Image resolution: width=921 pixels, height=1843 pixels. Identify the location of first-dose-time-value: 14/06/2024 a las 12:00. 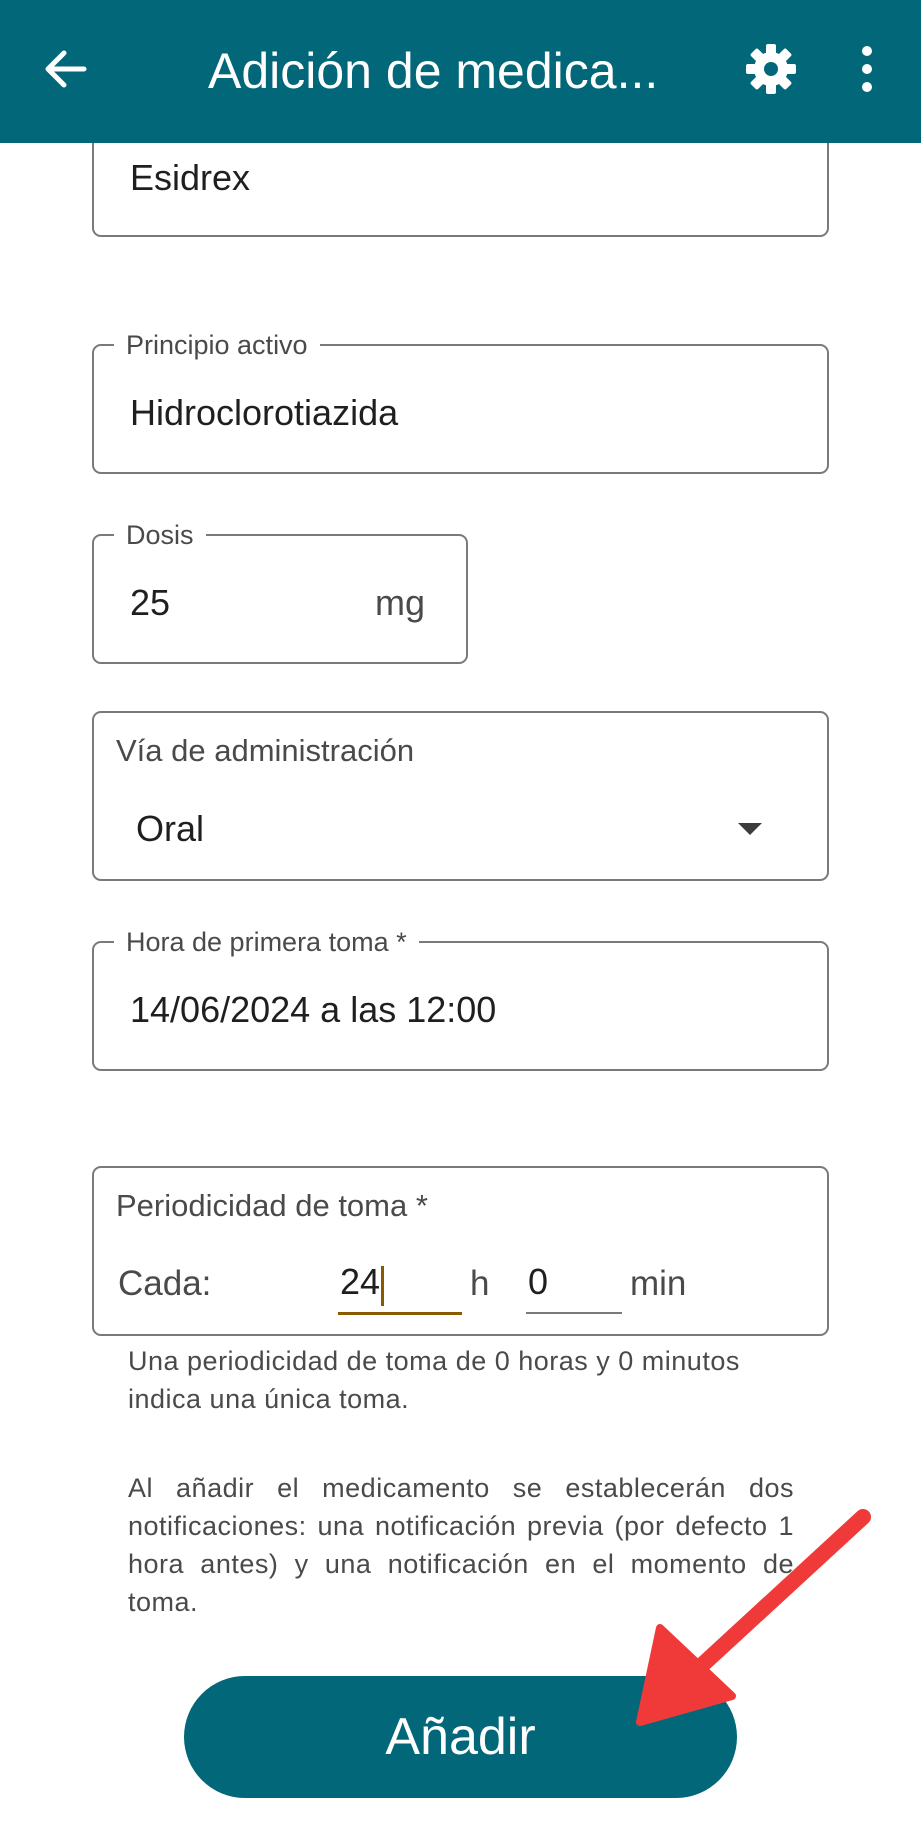
(313, 1009).